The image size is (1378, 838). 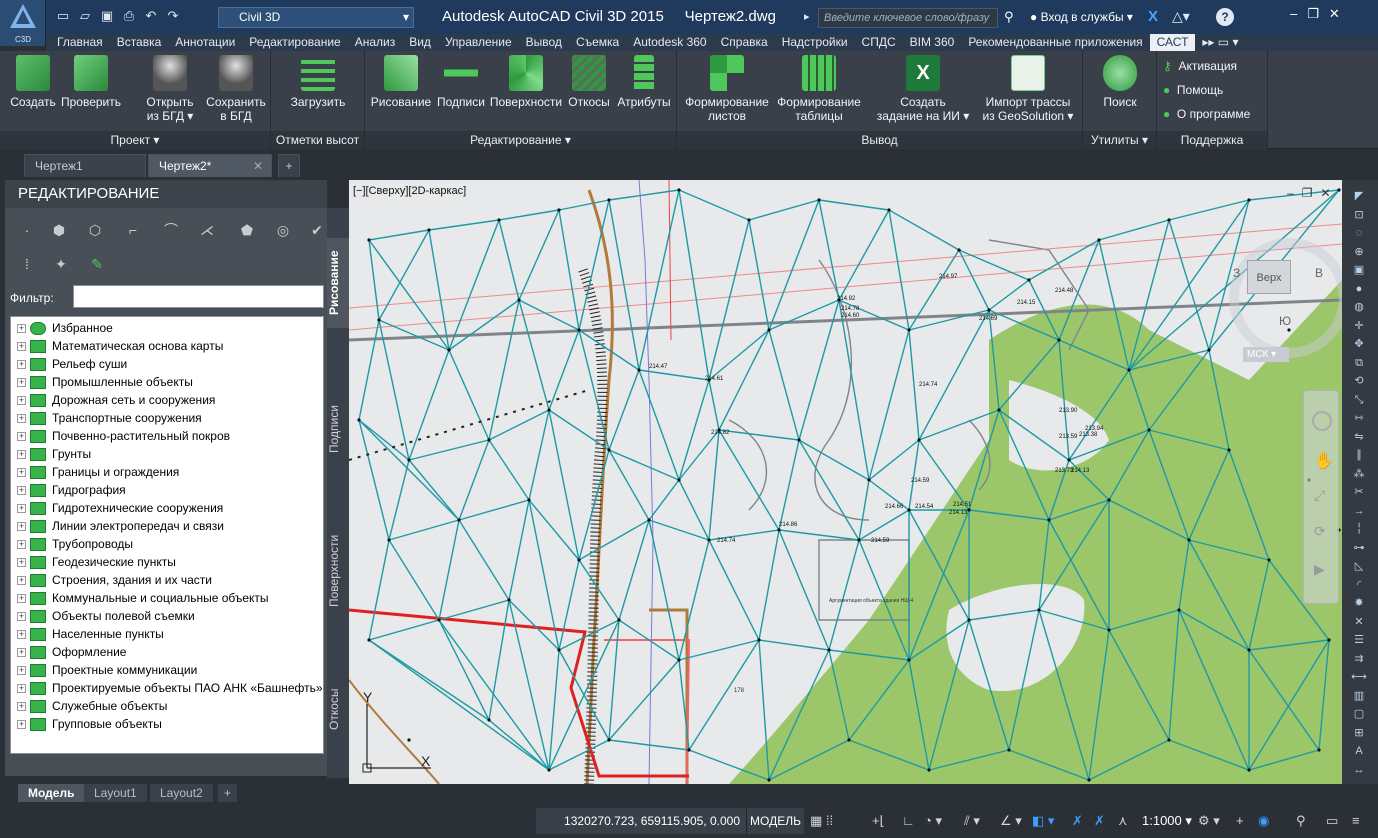 I want to click on search-expand-icon: ▸, so click(x=807, y=16).